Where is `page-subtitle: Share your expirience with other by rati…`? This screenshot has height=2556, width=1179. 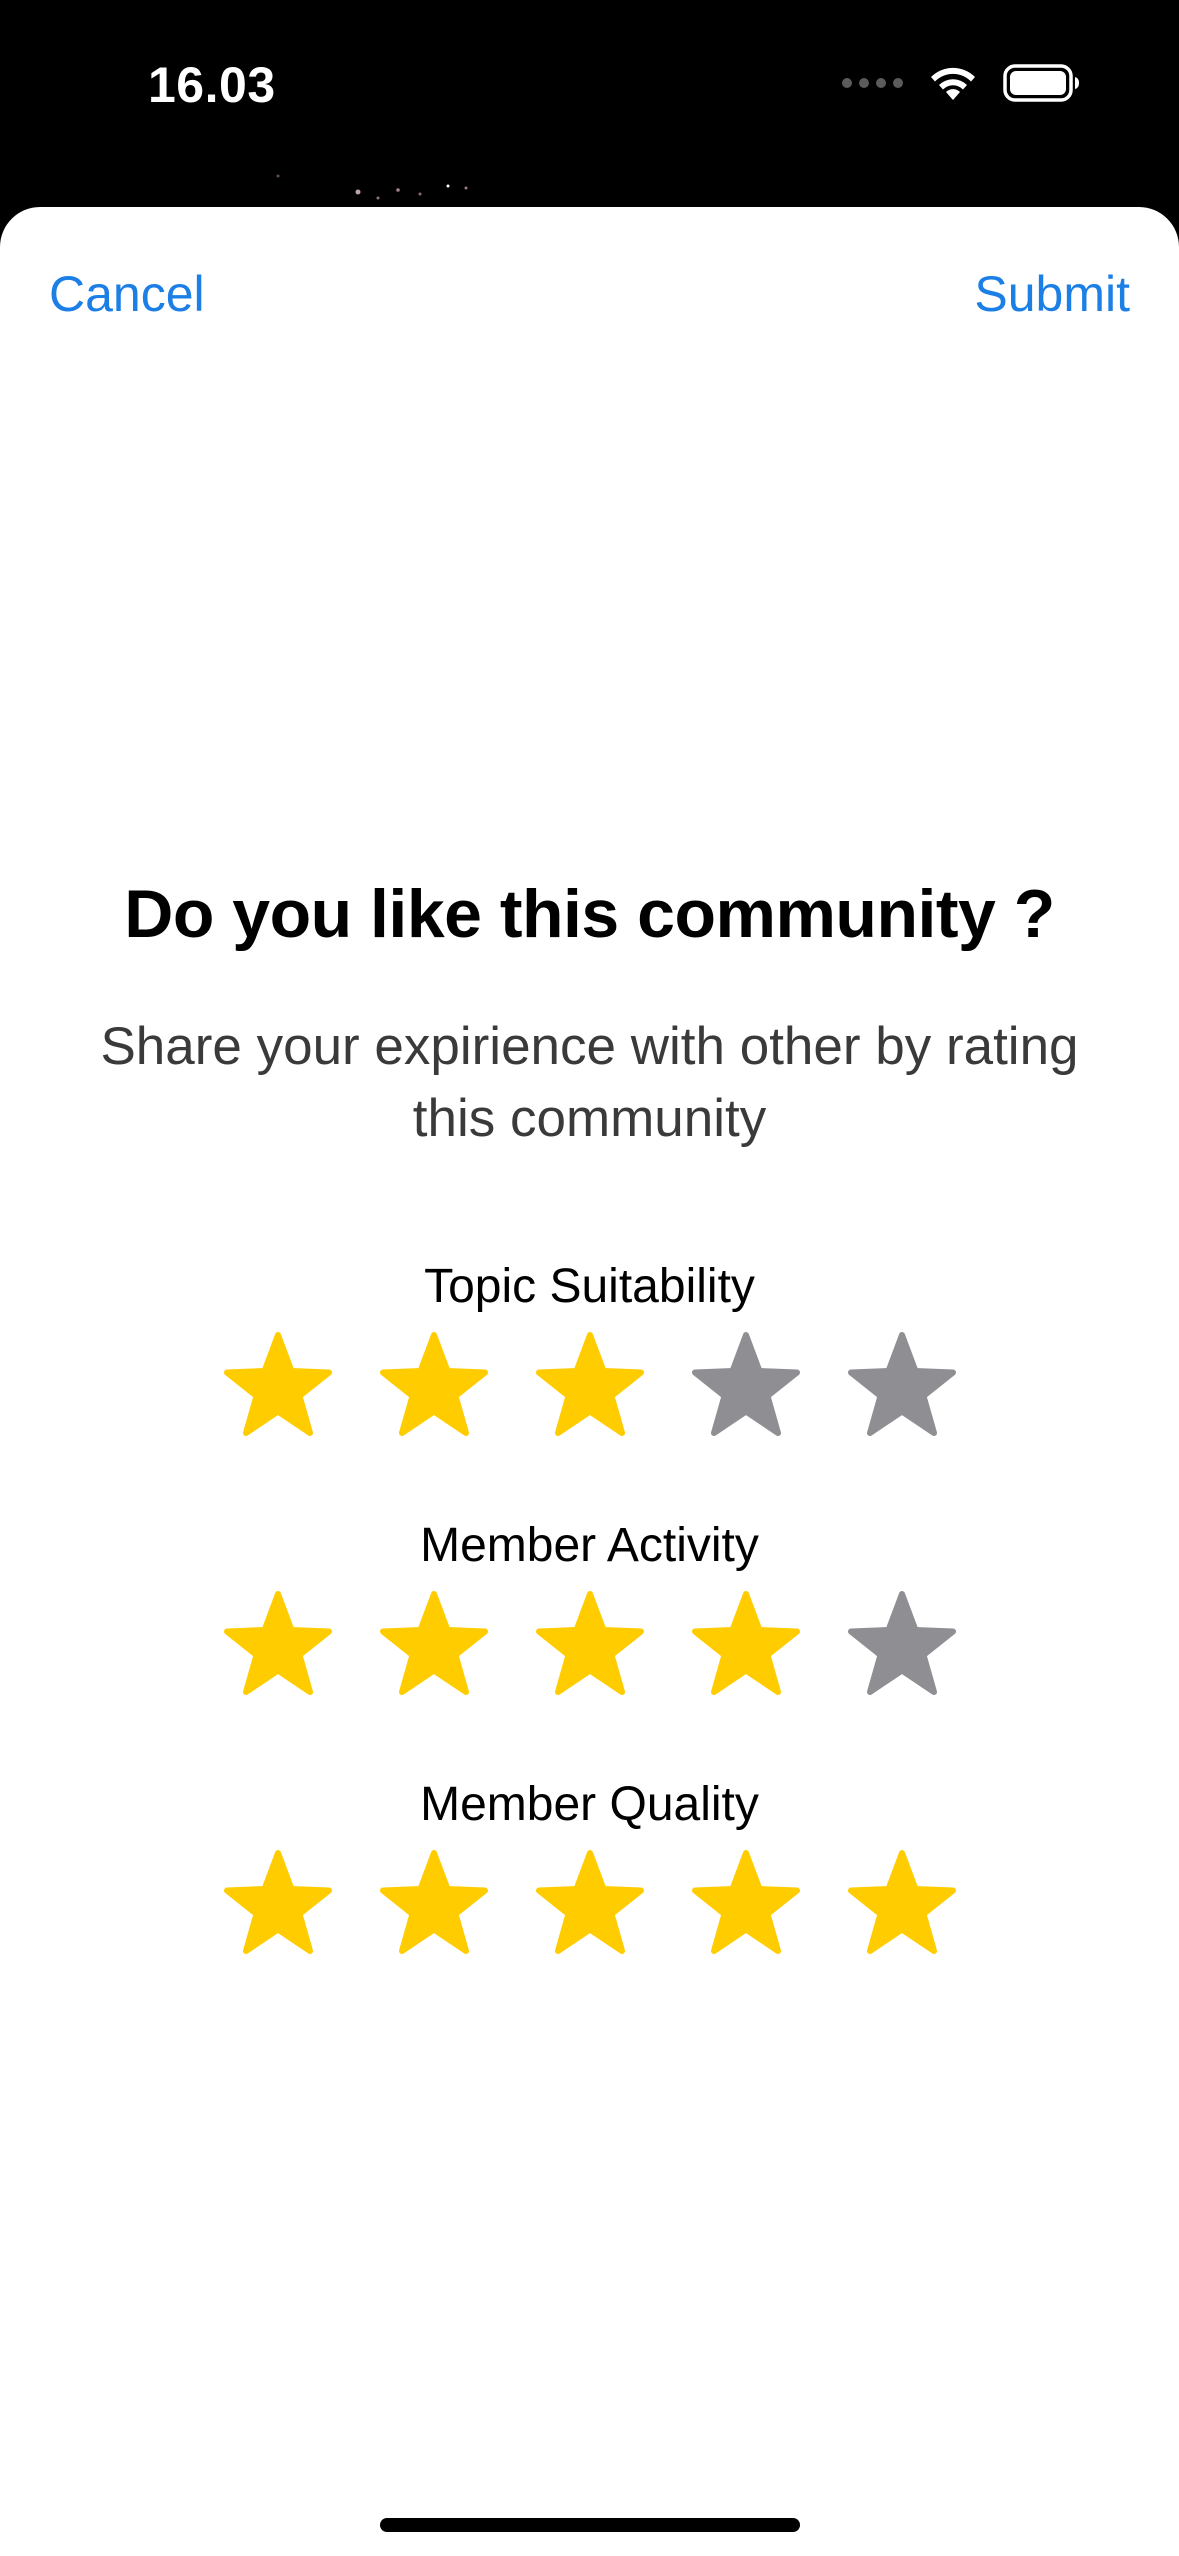
page-subtitle: Share your expirience with other by rati… is located at coordinates (589, 1082).